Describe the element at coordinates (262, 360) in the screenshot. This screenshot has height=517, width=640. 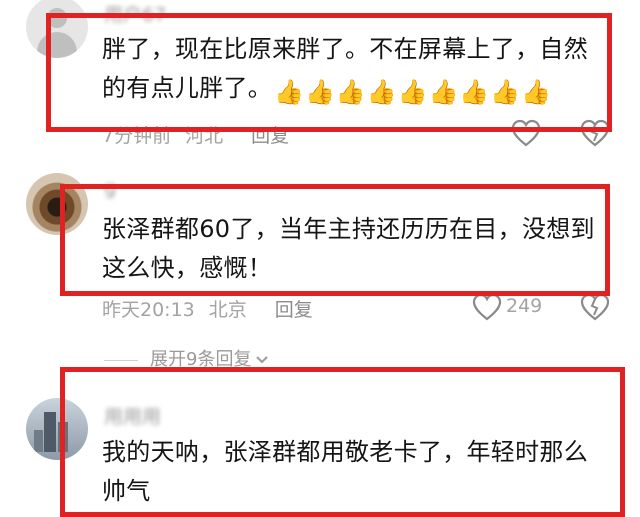
I see `chevron-down-icon` at that location.